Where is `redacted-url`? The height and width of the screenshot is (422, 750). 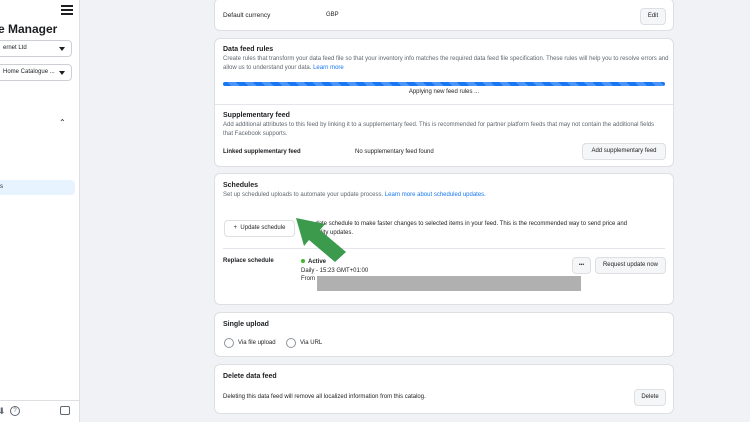
redacted-url is located at coordinates (449, 283).